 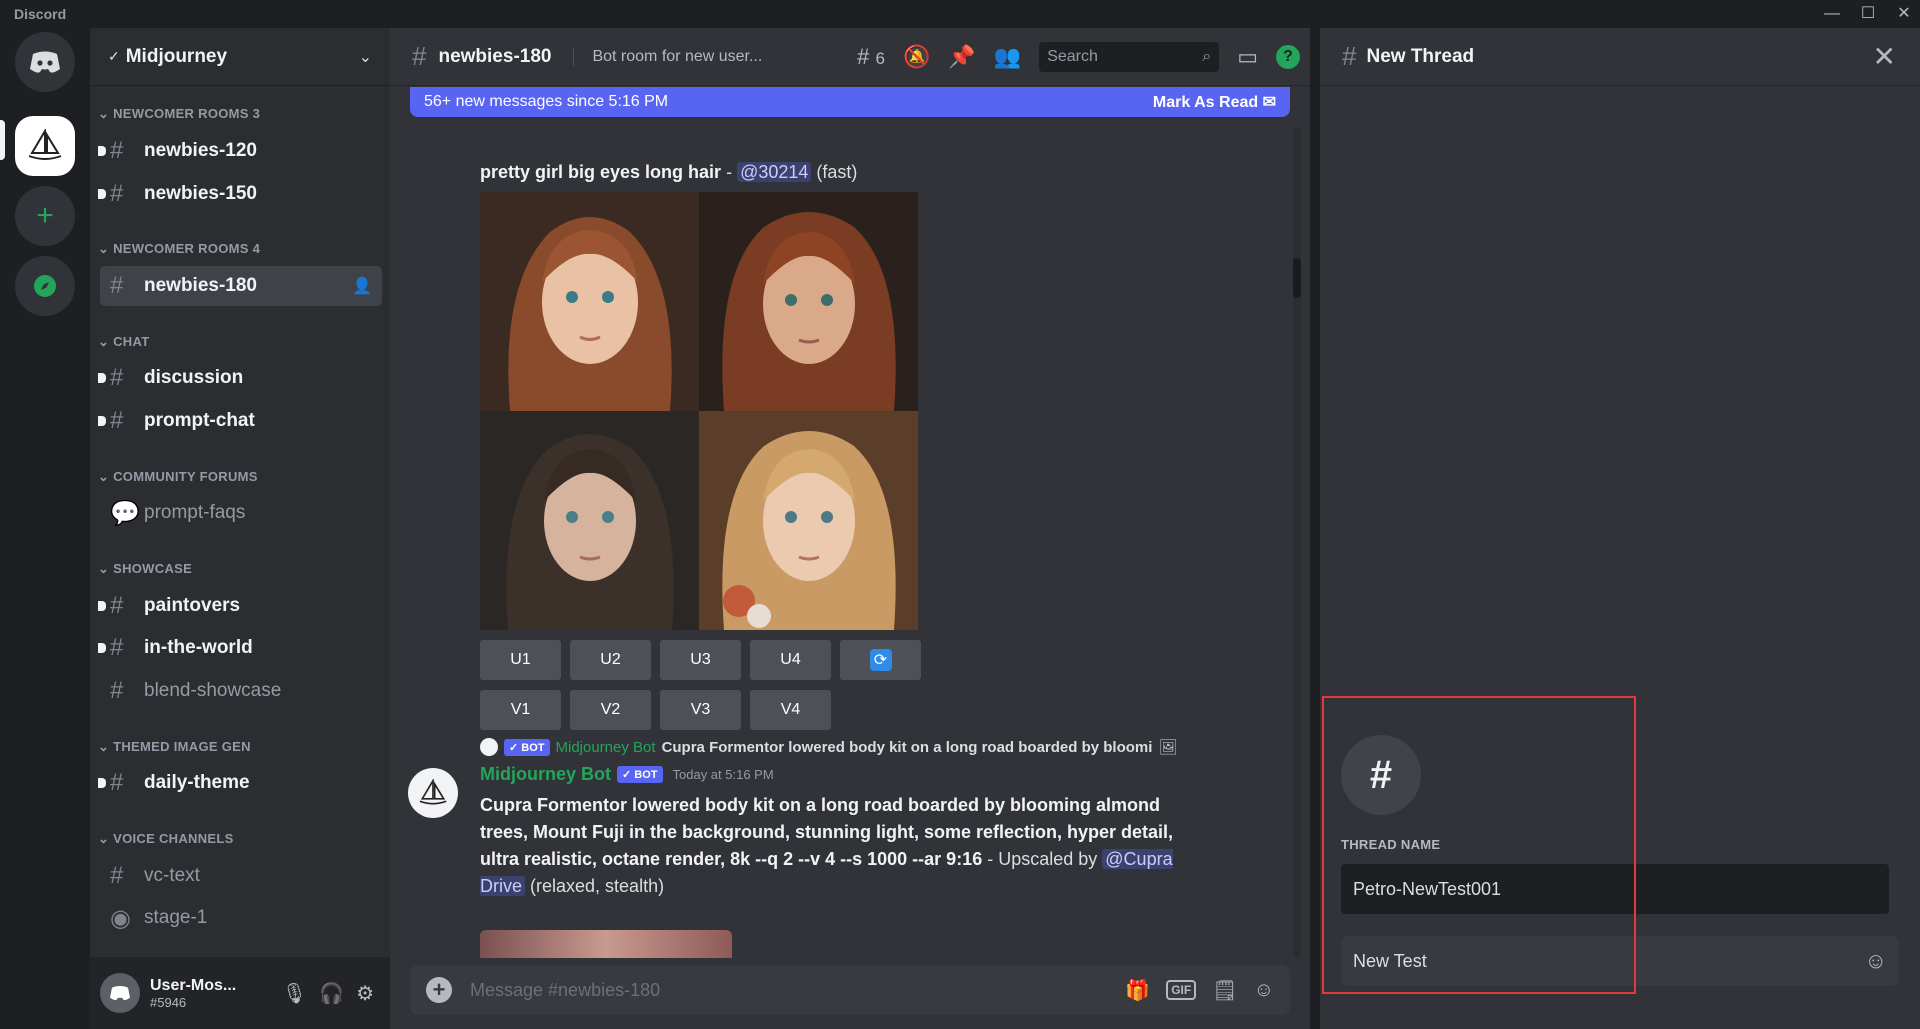 What do you see at coordinates (916, 57) in the screenshot?
I see `notification-muted-icon: 🔕` at bounding box center [916, 57].